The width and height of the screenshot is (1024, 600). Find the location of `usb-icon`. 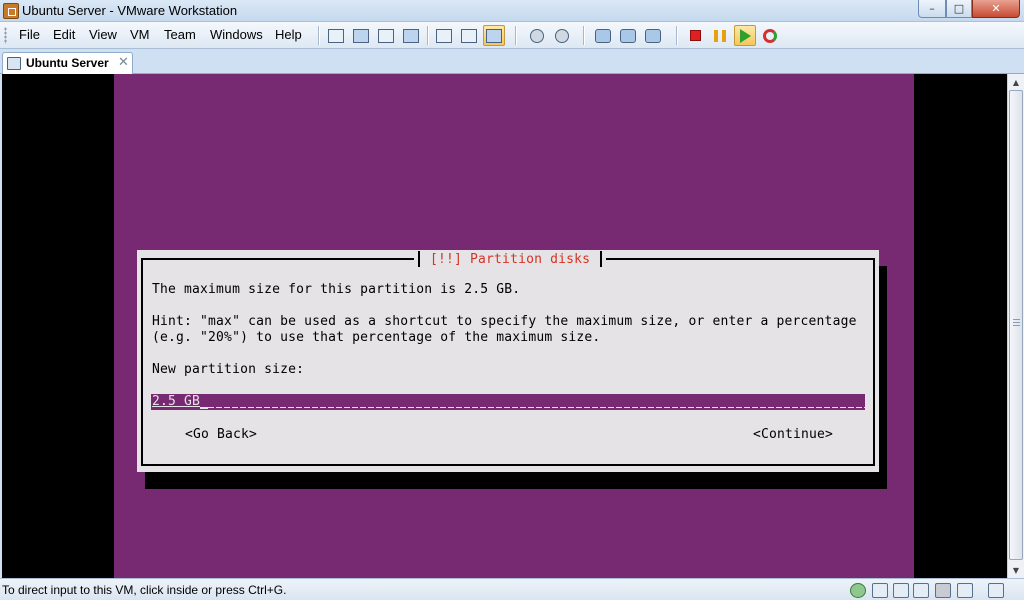

usb-icon is located at coordinates (921, 590).